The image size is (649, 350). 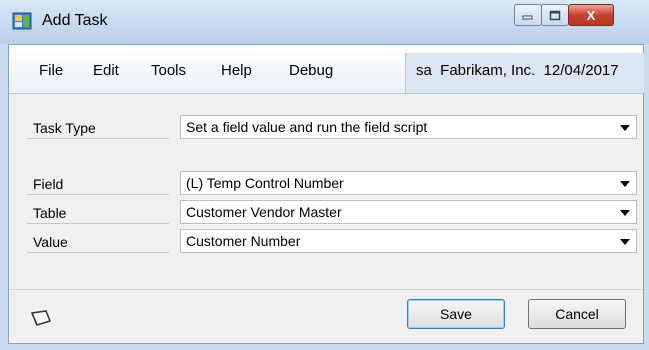 What do you see at coordinates (41, 318) in the screenshot?
I see `note-icon` at bounding box center [41, 318].